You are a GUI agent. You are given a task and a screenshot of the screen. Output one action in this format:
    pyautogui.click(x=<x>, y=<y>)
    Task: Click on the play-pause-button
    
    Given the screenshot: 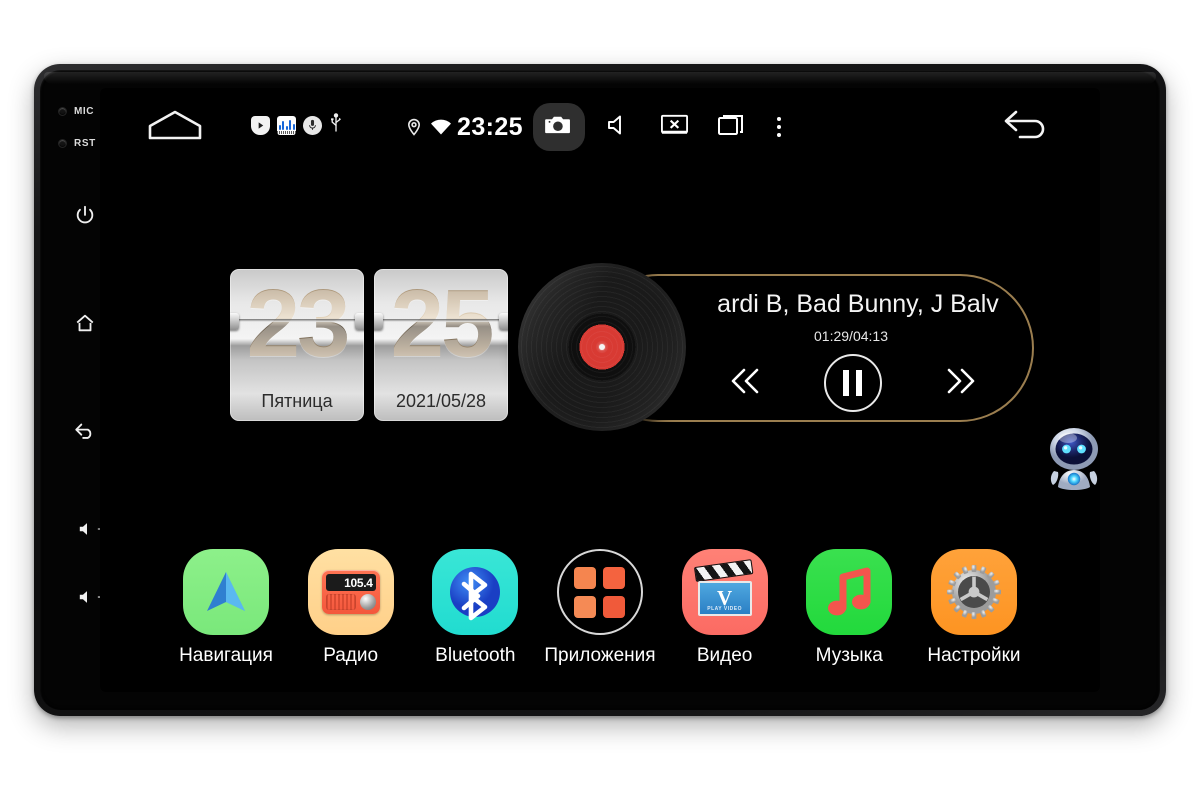 What is the action you would take?
    pyautogui.click(x=852, y=383)
    